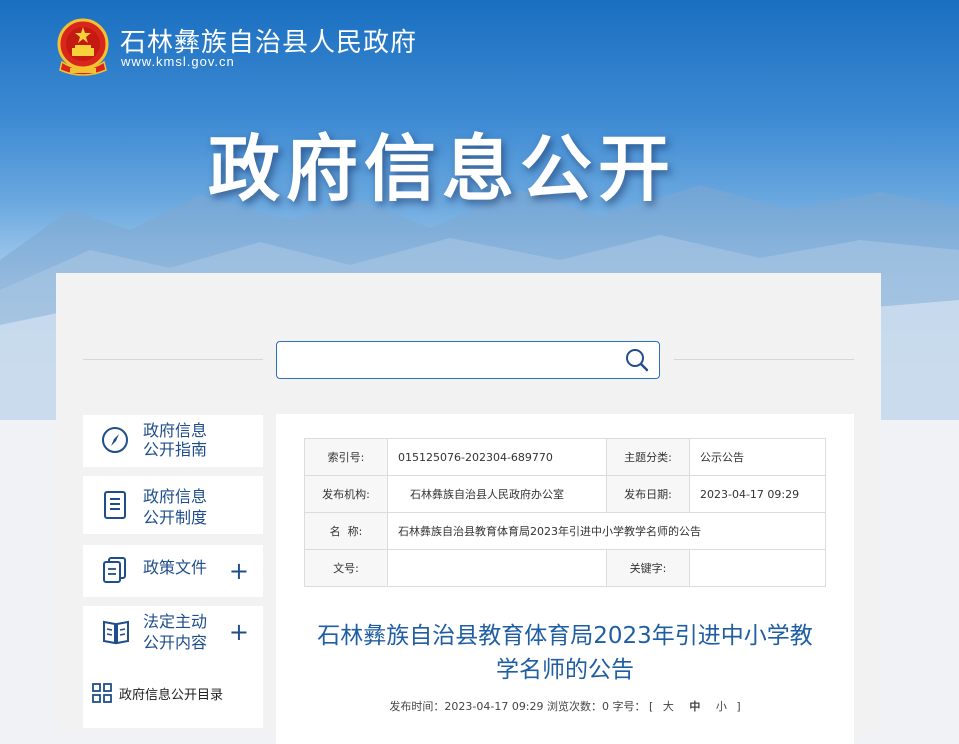 Image resolution: width=959 pixels, height=744 pixels. What do you see at coordinates (648, 568) in the screenshot?
I see `keywords-label: 关键字:` at bounding box center [648, 568].